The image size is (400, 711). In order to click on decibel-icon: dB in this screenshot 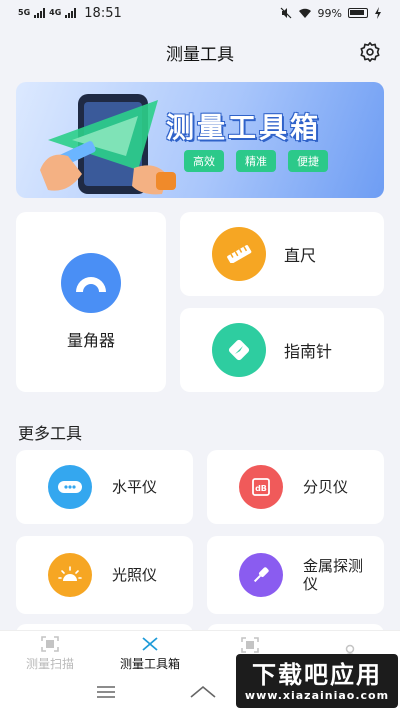, I will do `click(261, 487)`.